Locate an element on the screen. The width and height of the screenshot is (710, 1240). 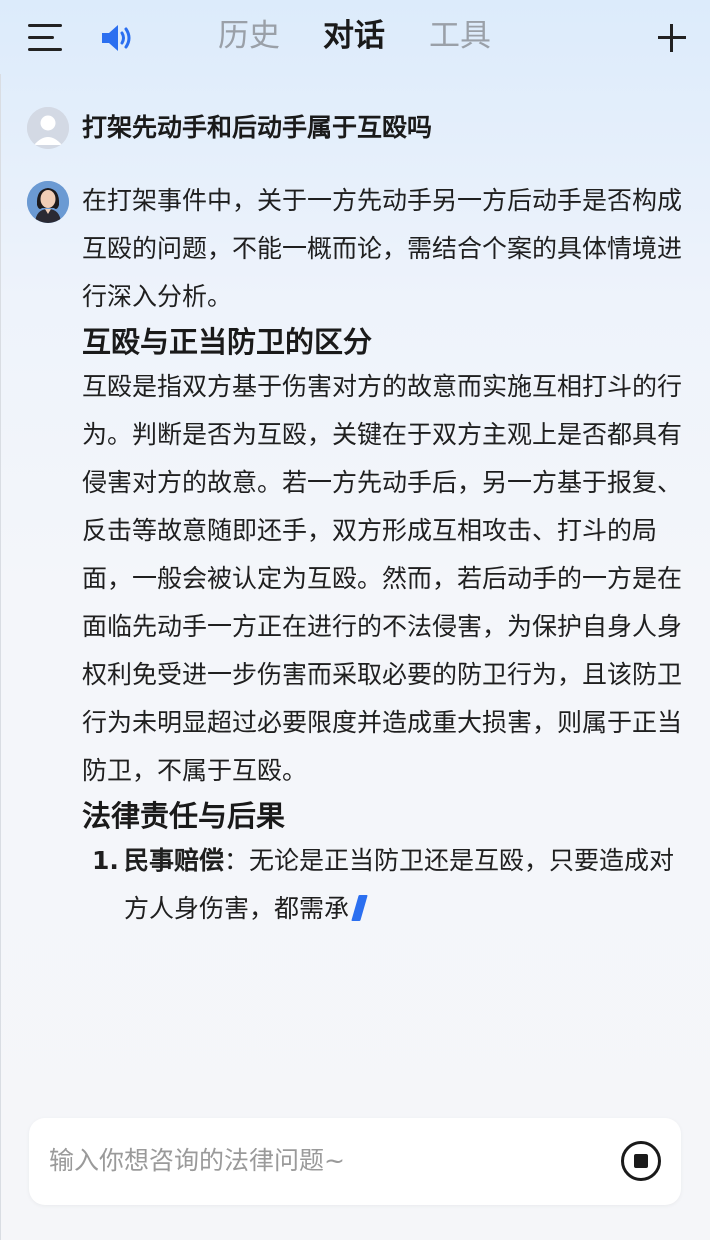
answer-list: 1. 民事赔偿：无论是正当防卫还是互殴，只要造成对方人身伤害，都需承 is located at coordinates (382, 885).